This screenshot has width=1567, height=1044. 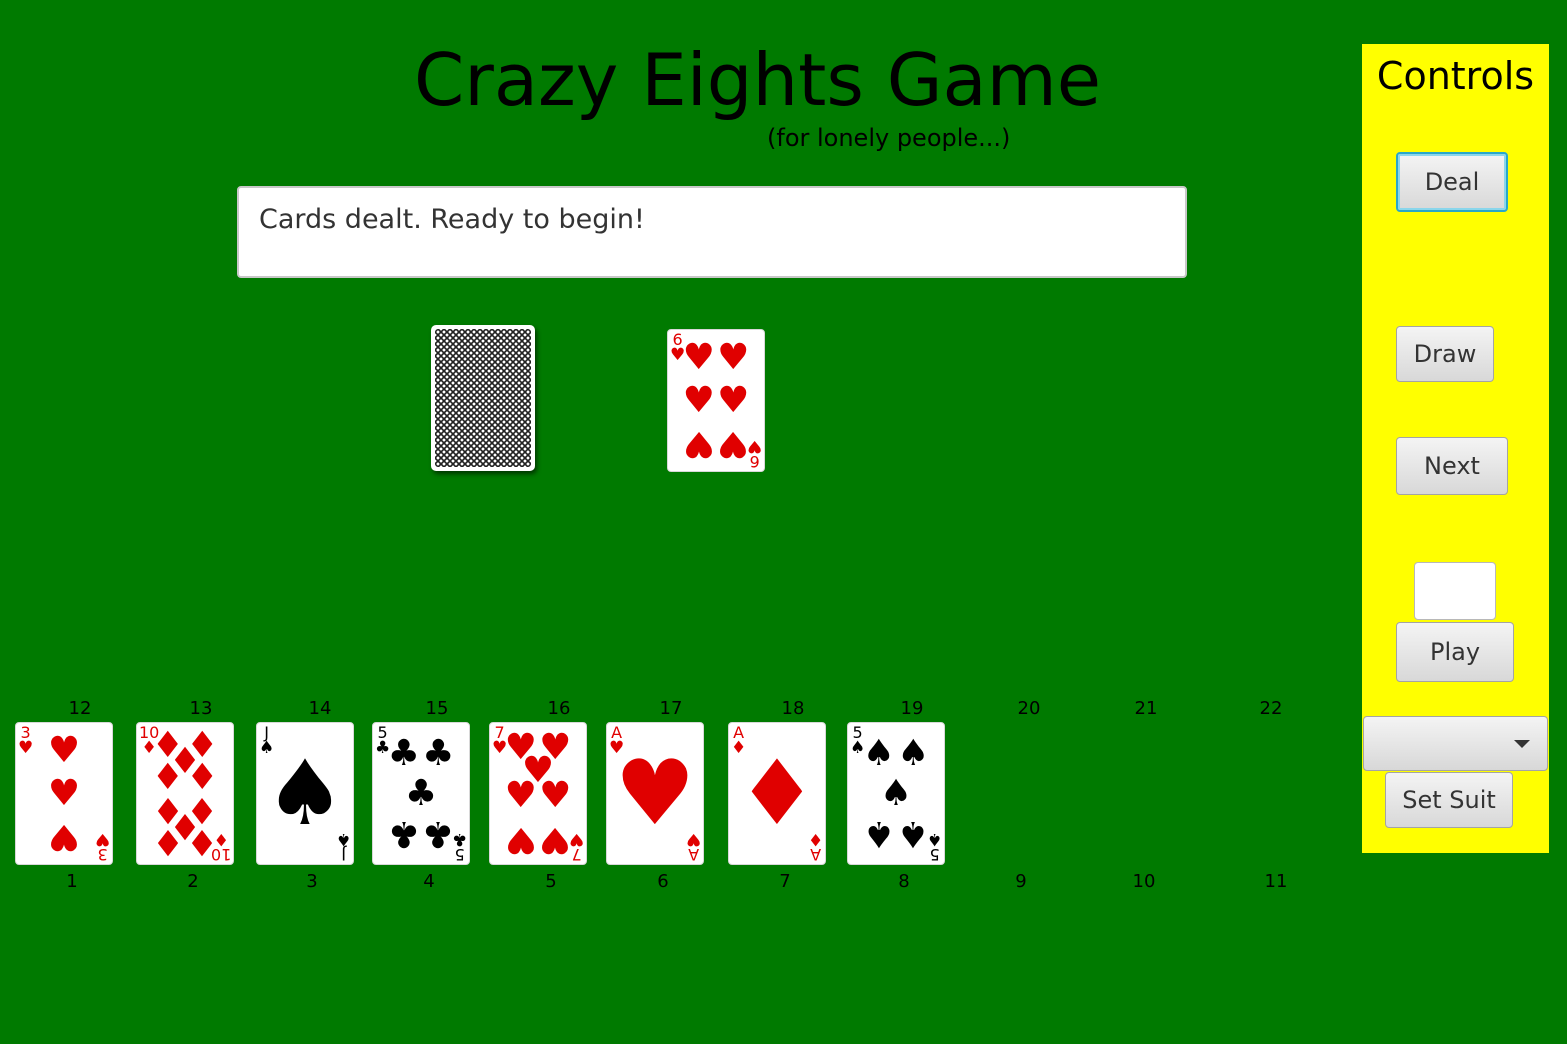 I want to click on message-box: Cards dealt. Ready to begin!, so click(x=712, y=232).